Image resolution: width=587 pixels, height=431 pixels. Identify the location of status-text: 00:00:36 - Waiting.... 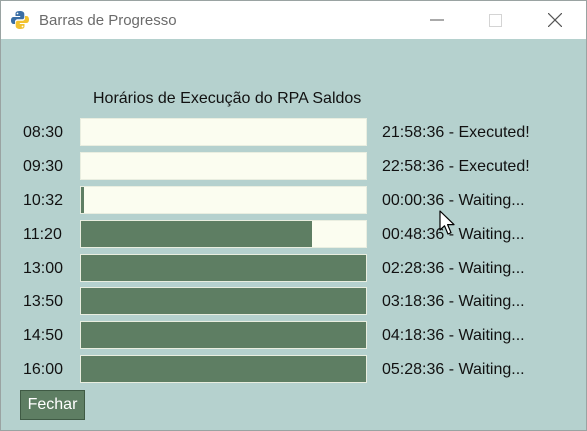
(453, 200).